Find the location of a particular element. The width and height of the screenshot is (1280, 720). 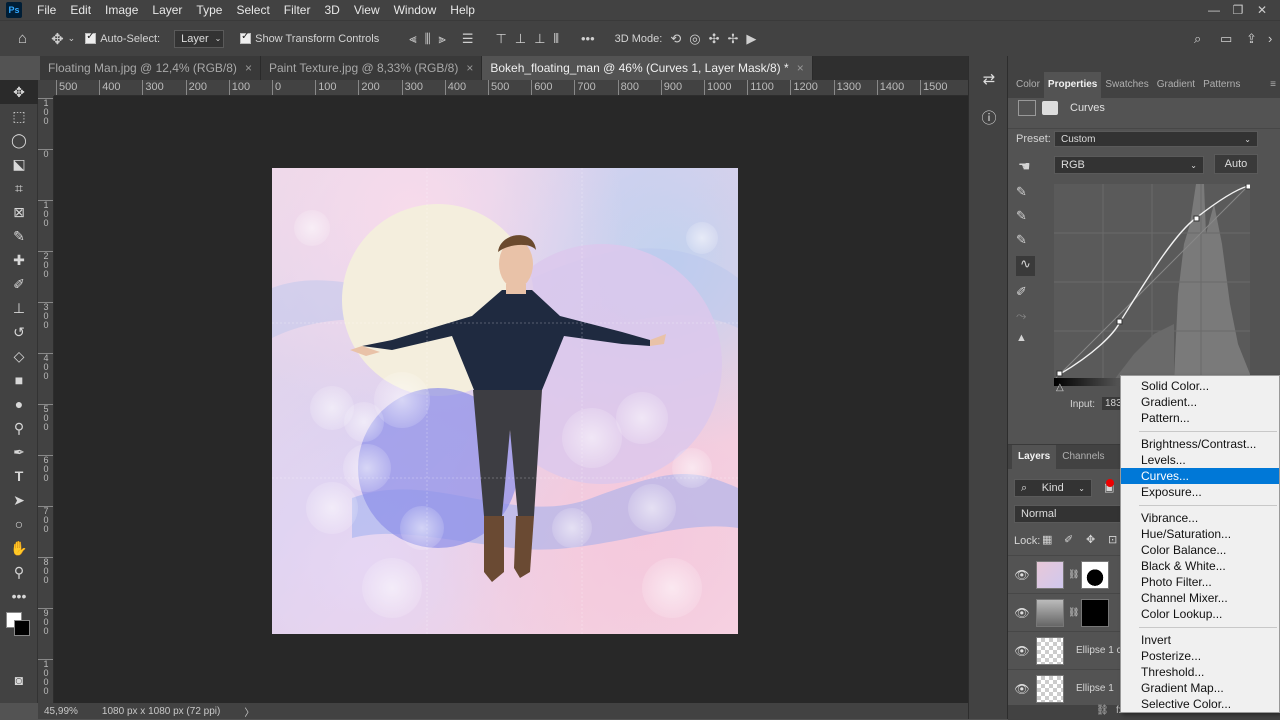

black-point-eyedropper-icon: ✎ is located at coordinates (1025, 192).